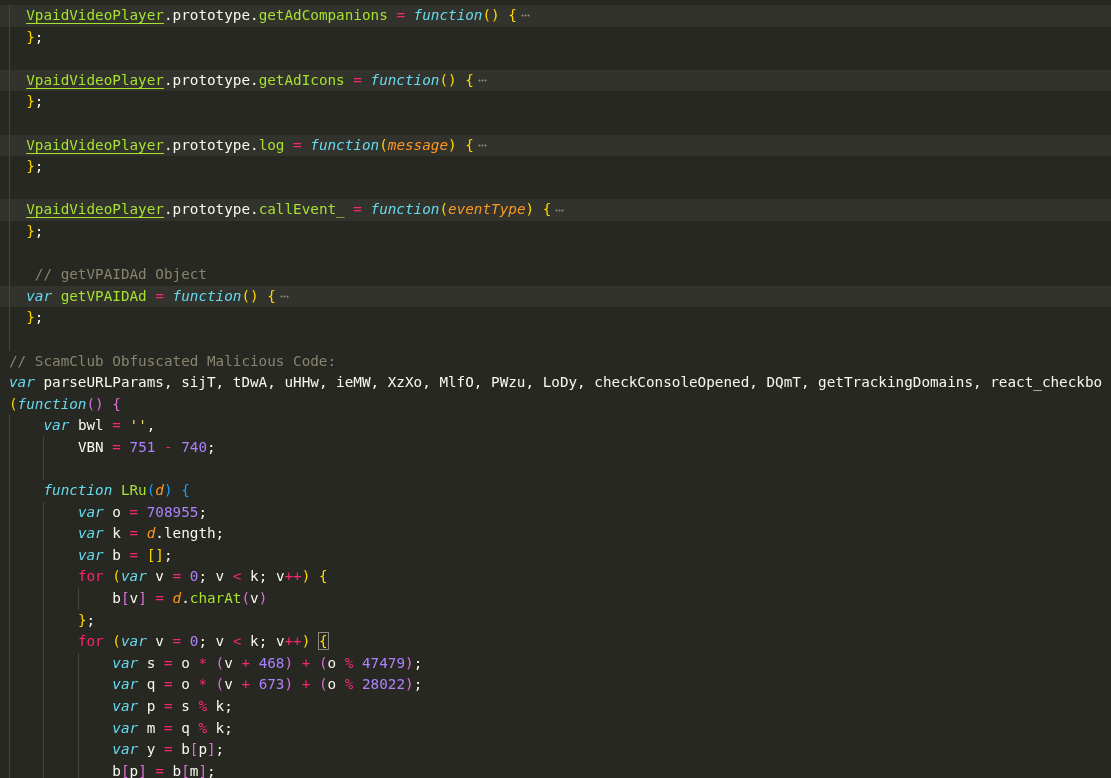 The height and width of the screenshot is (778, 1111). Describe the element at coordinates (173, 361) in the screenshot. I see `code-comment: // ScamClub Obfuscated Malicious Code:` at that location.